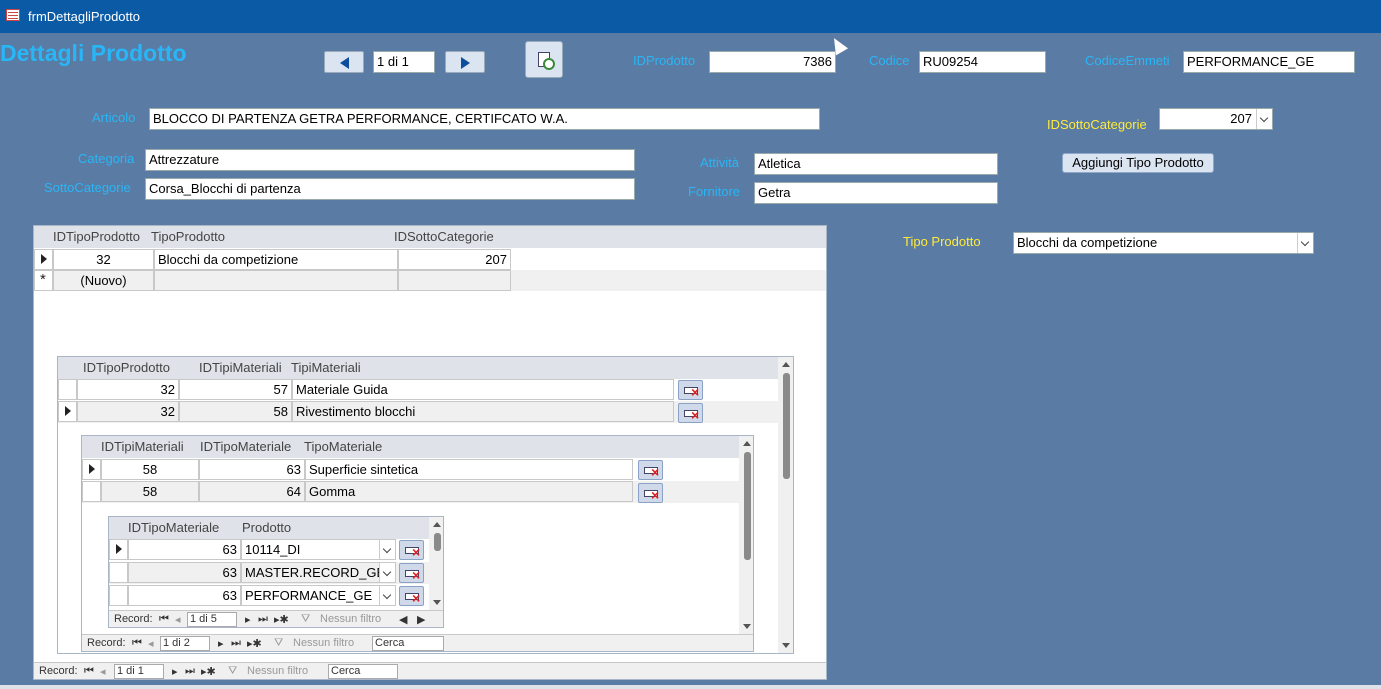 This screenshot has height=689, width=1381. I want to click on record-position: 1 di 5, so click(212, 619).